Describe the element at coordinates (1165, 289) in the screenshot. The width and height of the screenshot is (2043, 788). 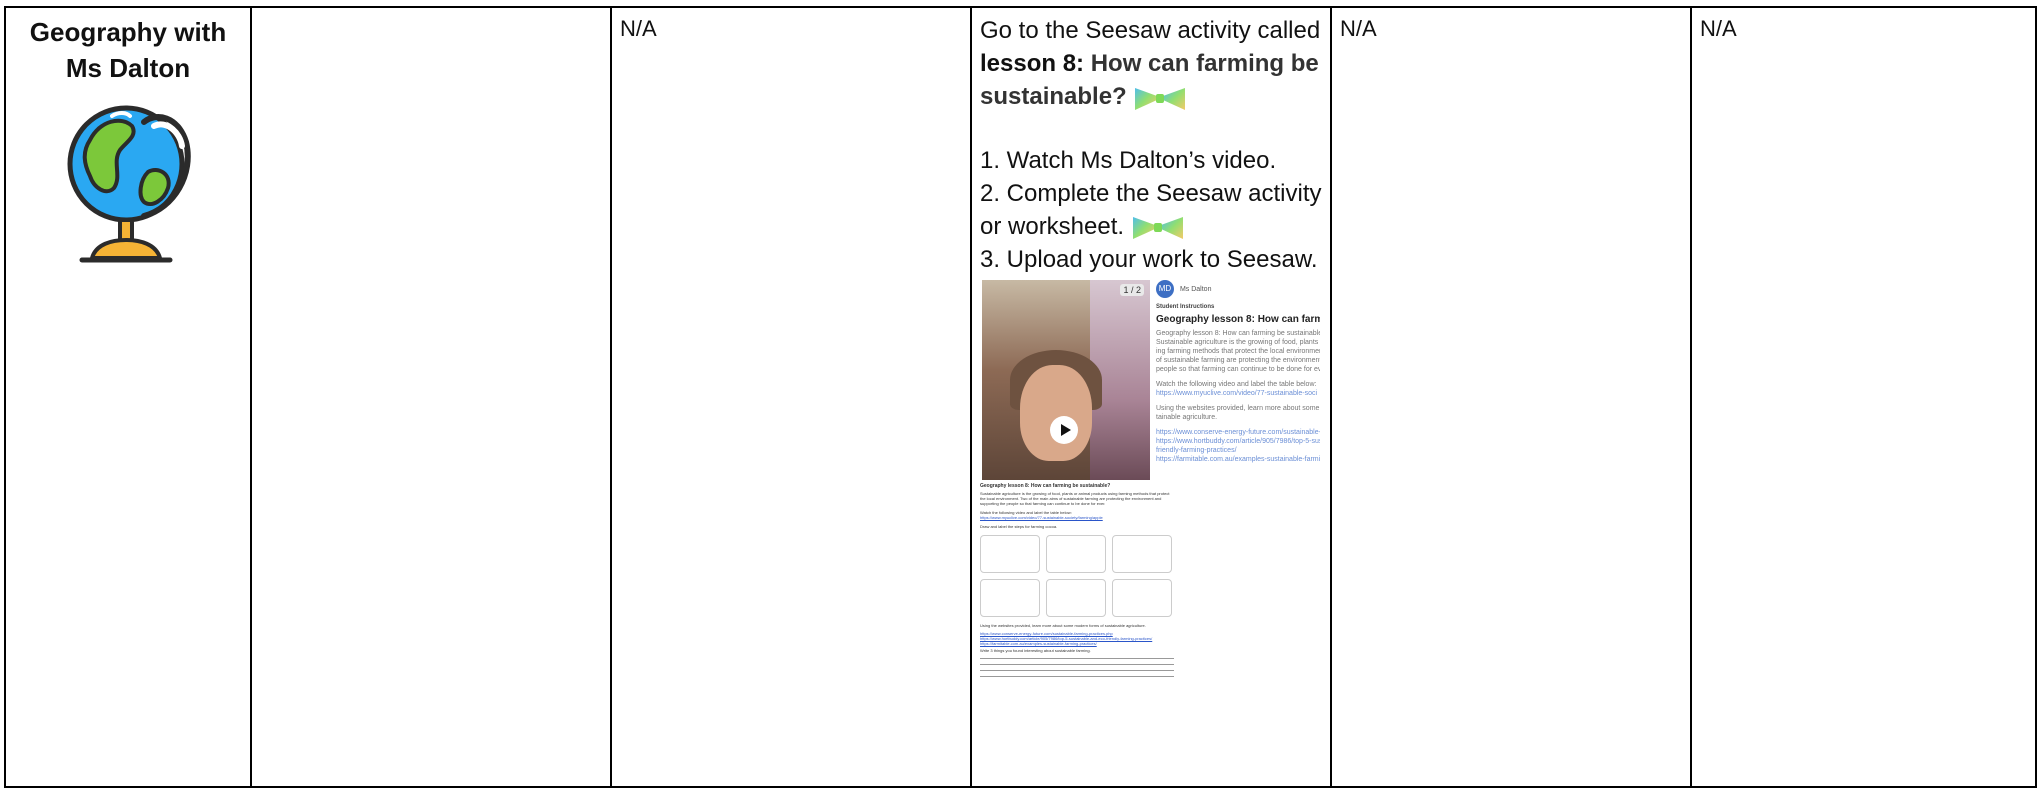
I see `avatar: MD` at that location.